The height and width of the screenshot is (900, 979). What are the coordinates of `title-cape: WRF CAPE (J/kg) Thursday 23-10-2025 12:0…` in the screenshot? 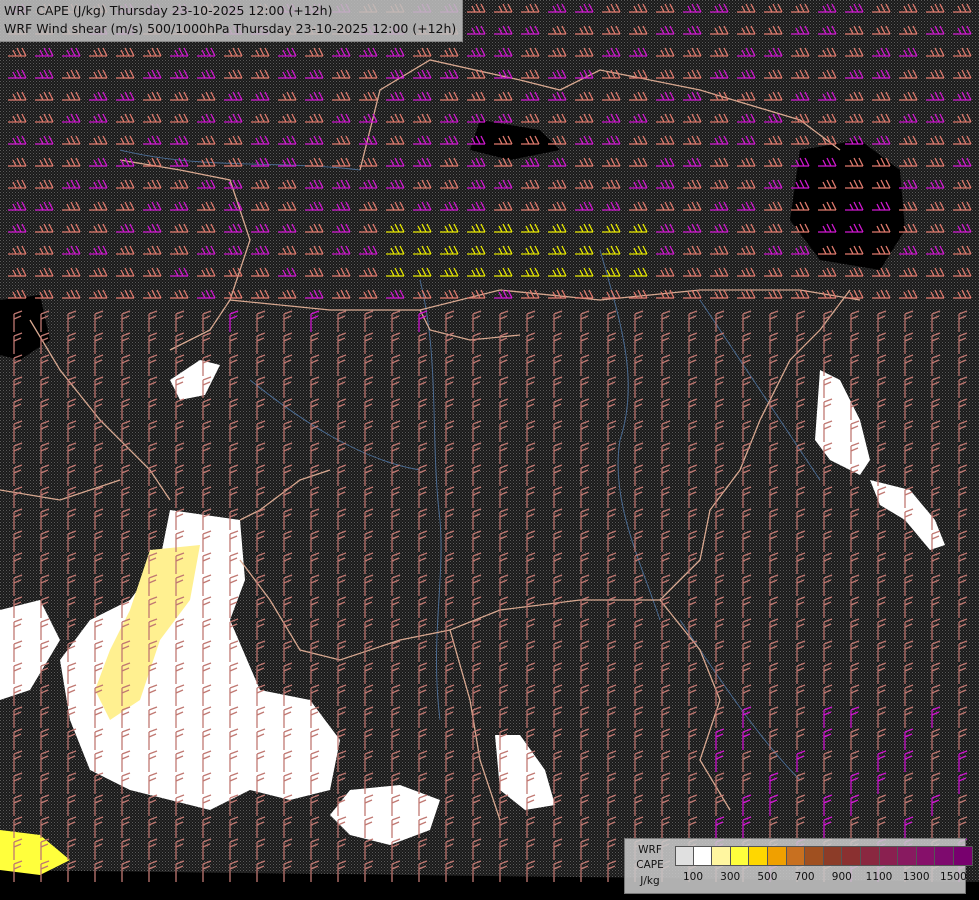 It's located at (168, 10).